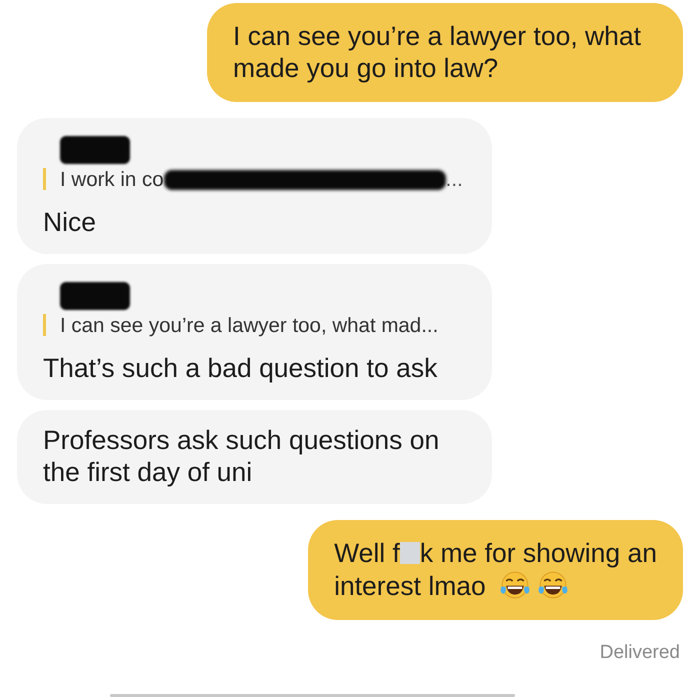  Describe the element at coordinates (538, 553) in the screenshot. I see `message-text: k me for showing an` at that location.